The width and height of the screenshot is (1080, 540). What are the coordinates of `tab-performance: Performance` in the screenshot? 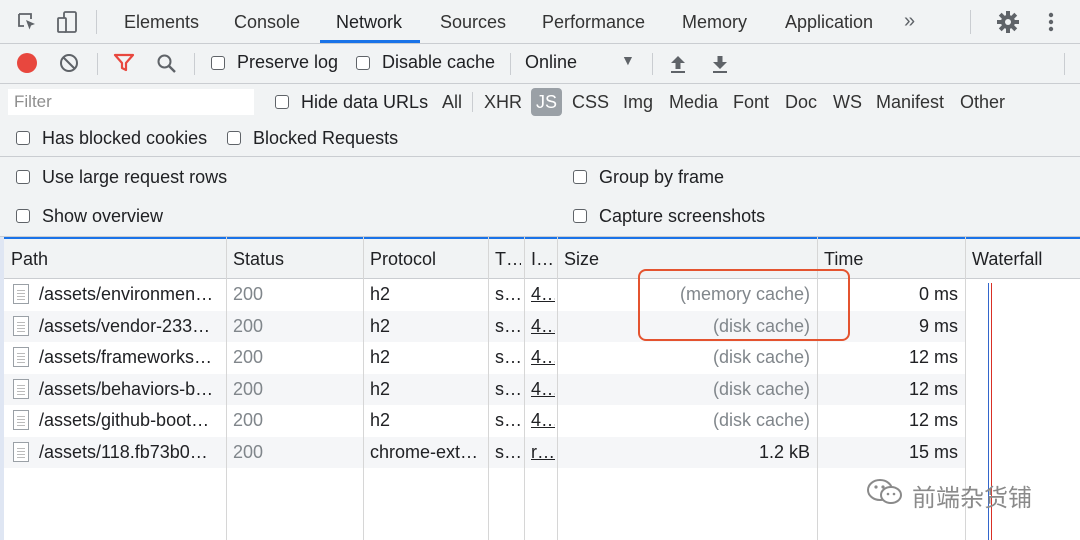 It's located at (593, 22).